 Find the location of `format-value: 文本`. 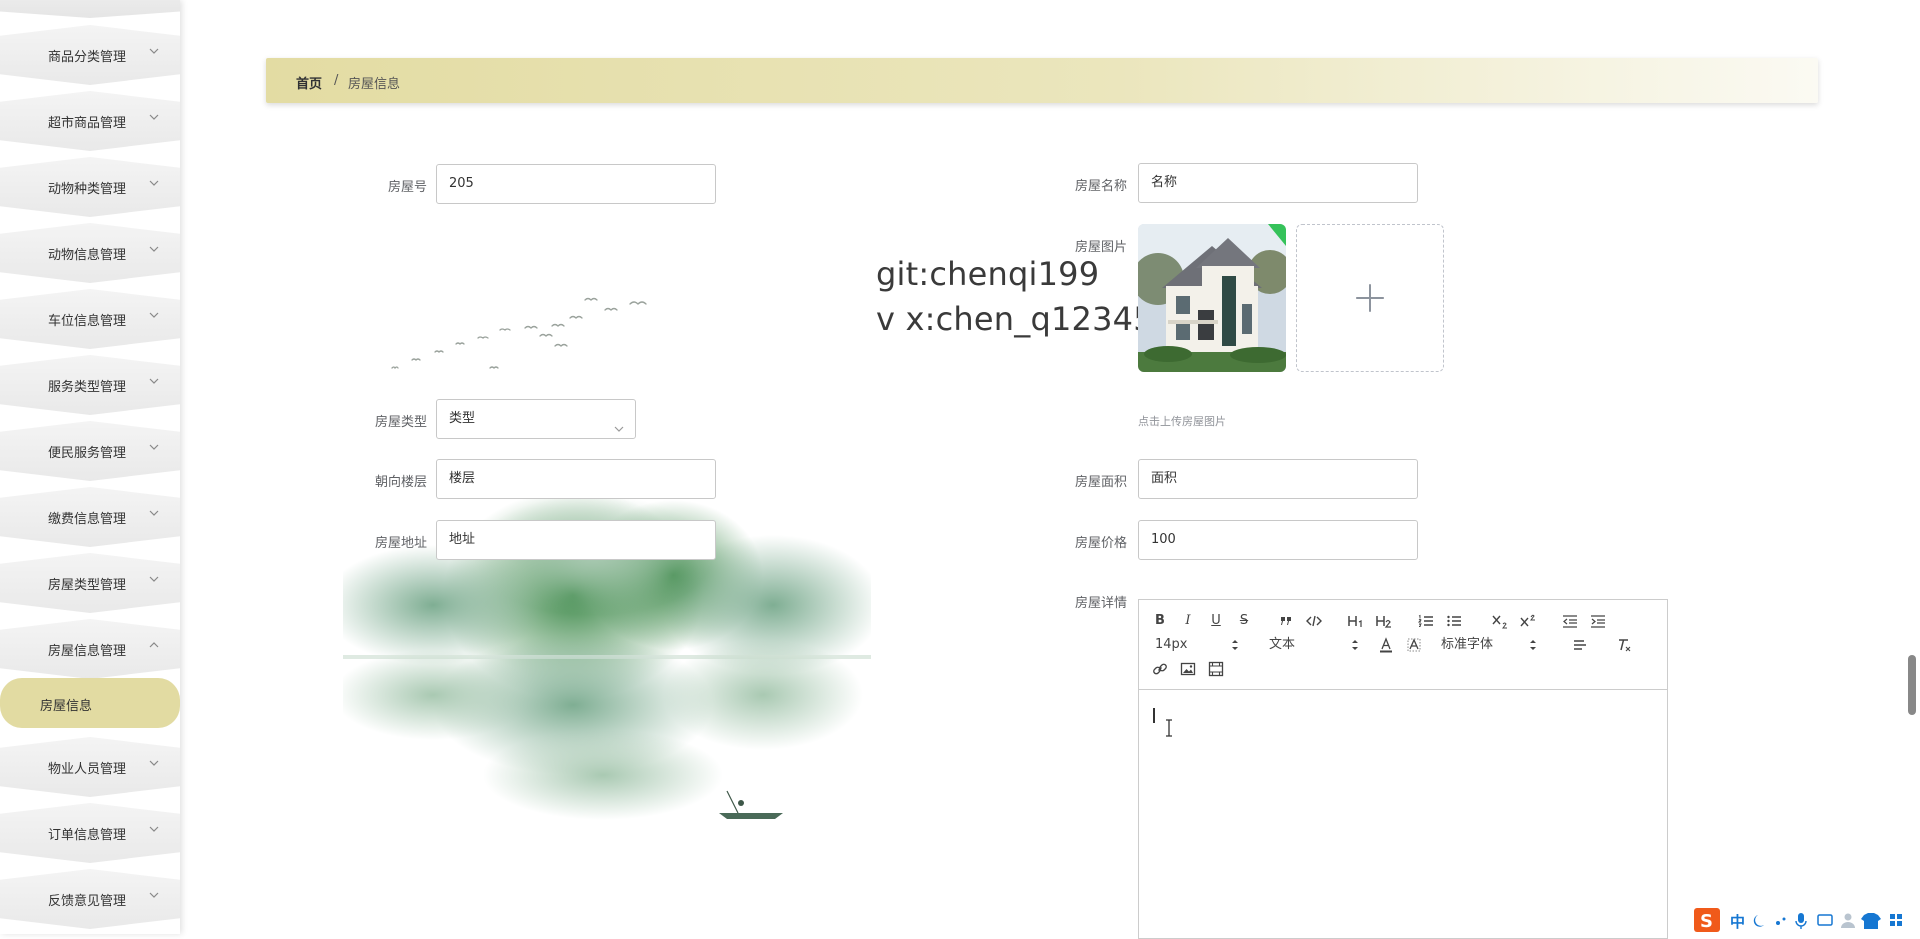

format-value: 文本 is located at coordinates (1282, 644).